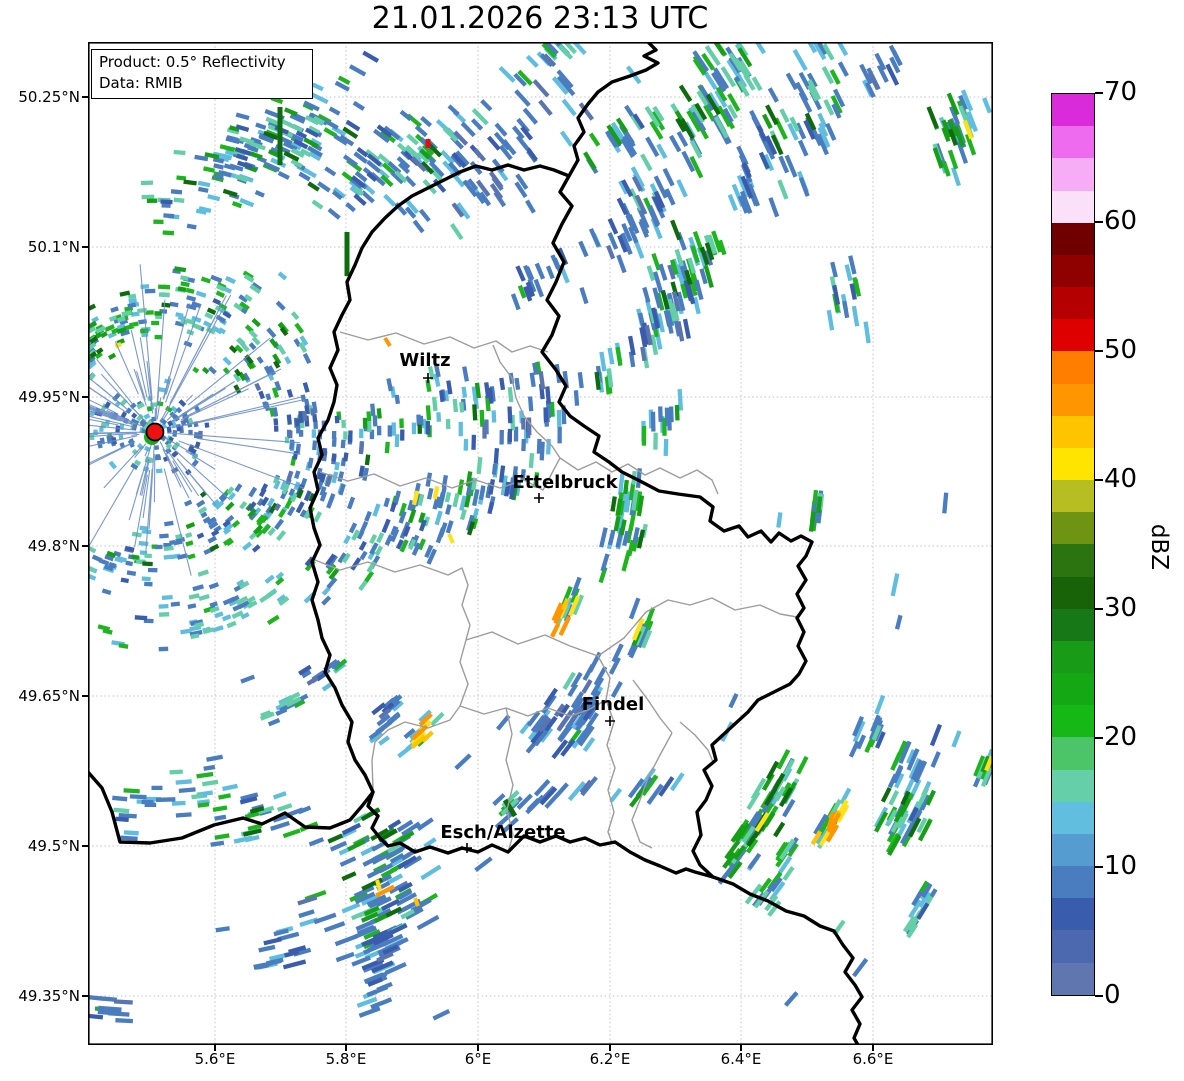 This screenshot has width=1184, height=1081. Describe the element at coordinates (53, 247) in the screenshot. I see `lat-axis-label: 50.1°N` at that location.